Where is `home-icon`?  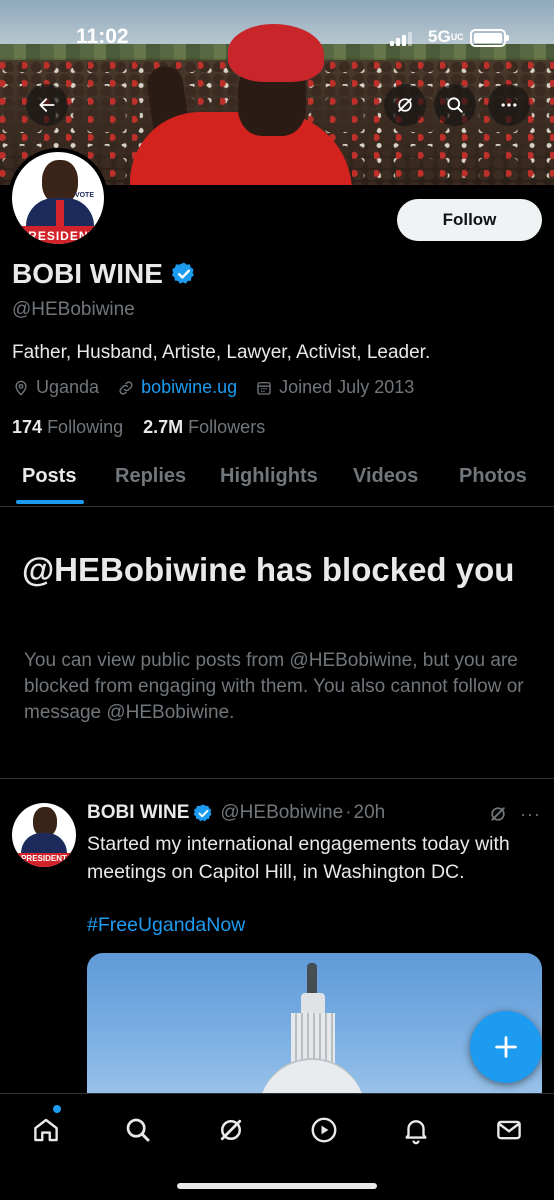
home-icon is located at coordinates (46, 1130).